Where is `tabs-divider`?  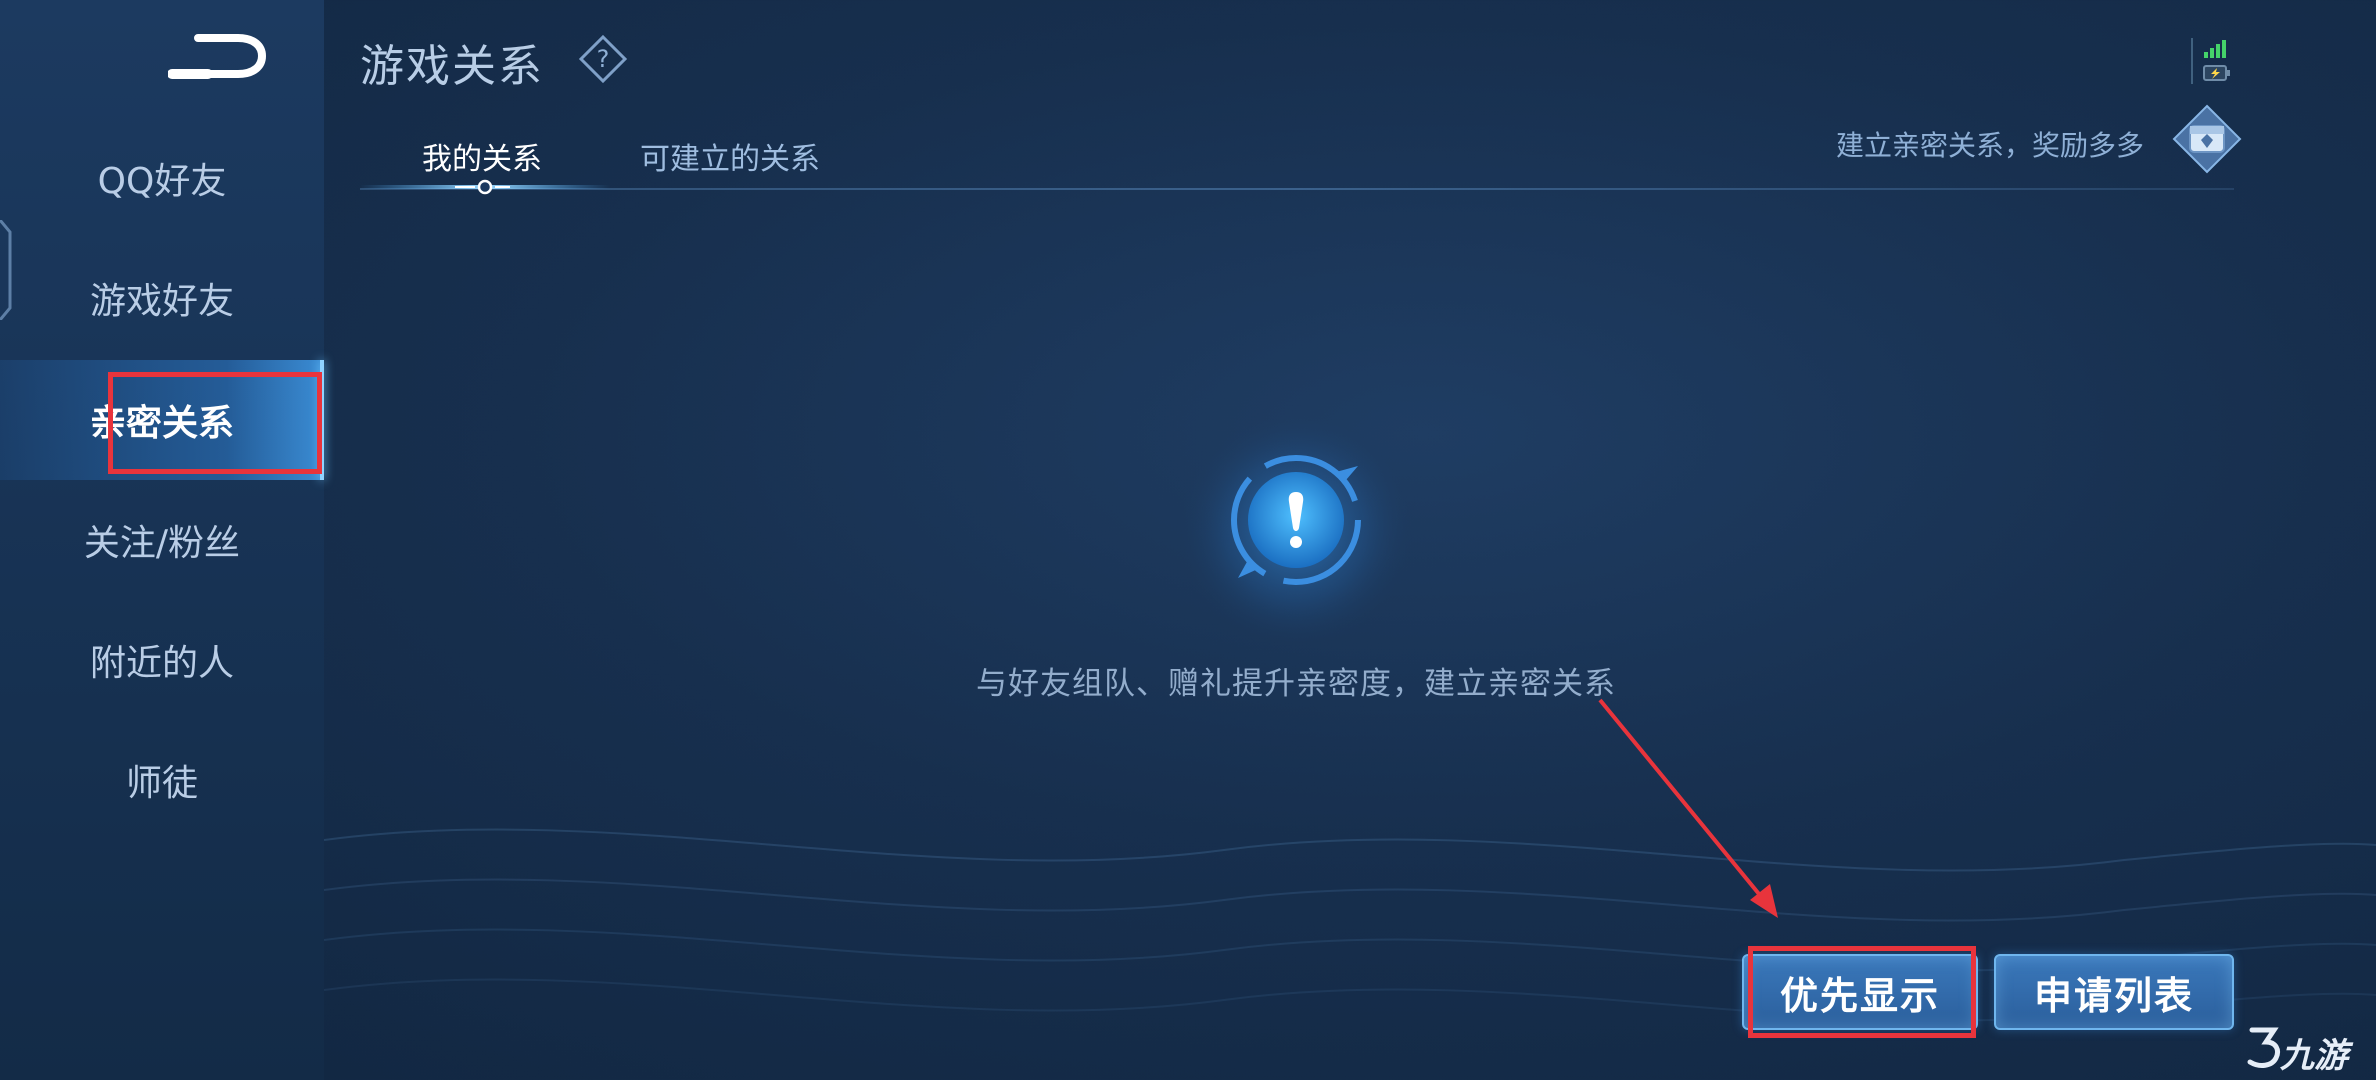
tabs-divider is located at coordinates (1297, 189).